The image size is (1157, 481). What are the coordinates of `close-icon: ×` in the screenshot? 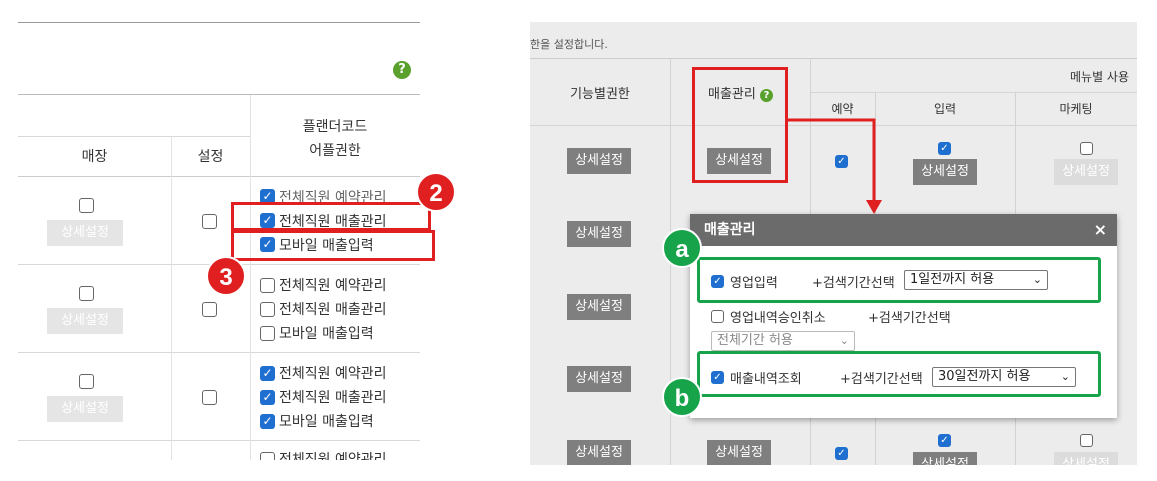 It's located at (1100, 230).